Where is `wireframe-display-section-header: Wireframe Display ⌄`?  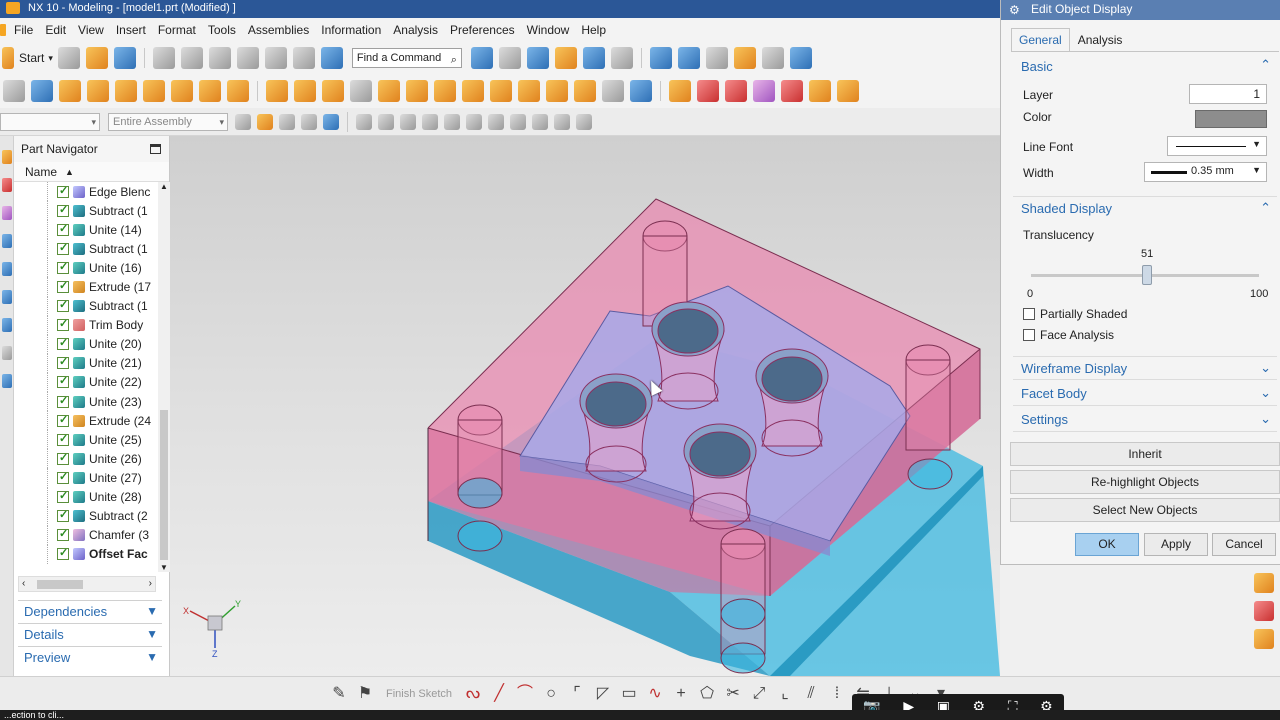
wireframe-display-section-header: Wireframe Display ⌄ is located at coordinates (1145, 368).